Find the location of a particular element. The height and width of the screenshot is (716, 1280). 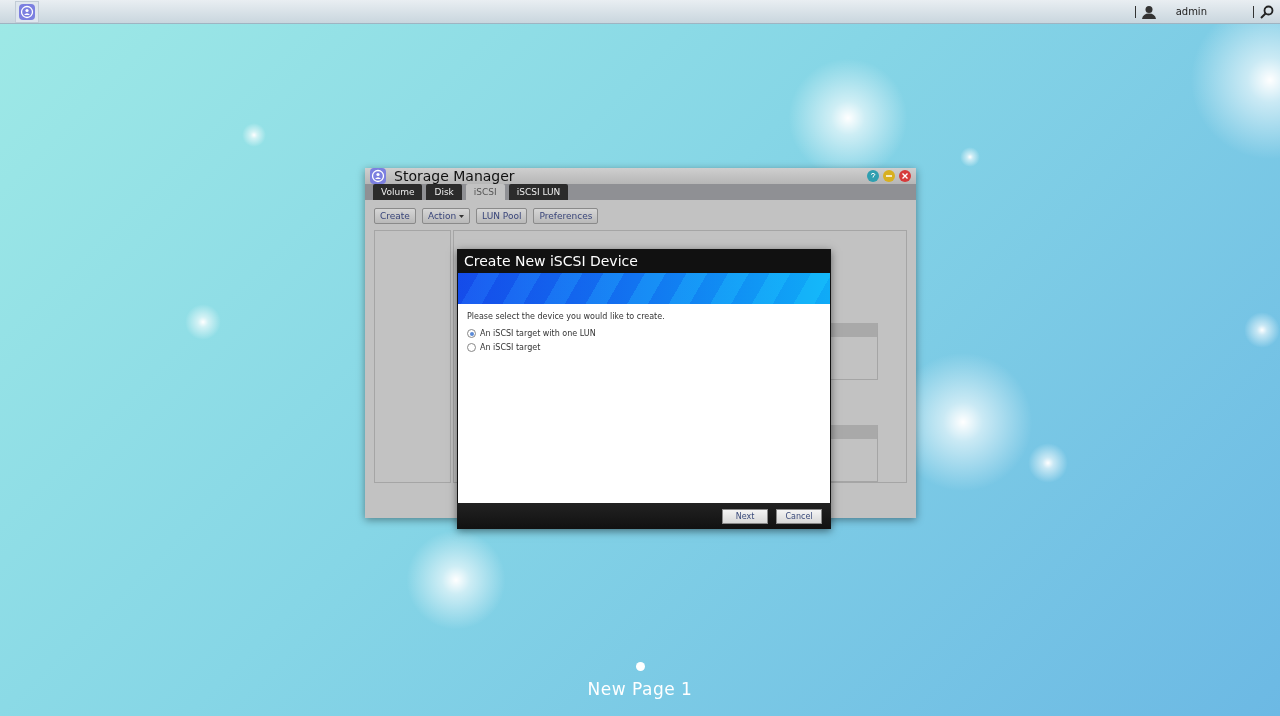

toolbar-button: LUN Pool is located at coordinates (502, 216).